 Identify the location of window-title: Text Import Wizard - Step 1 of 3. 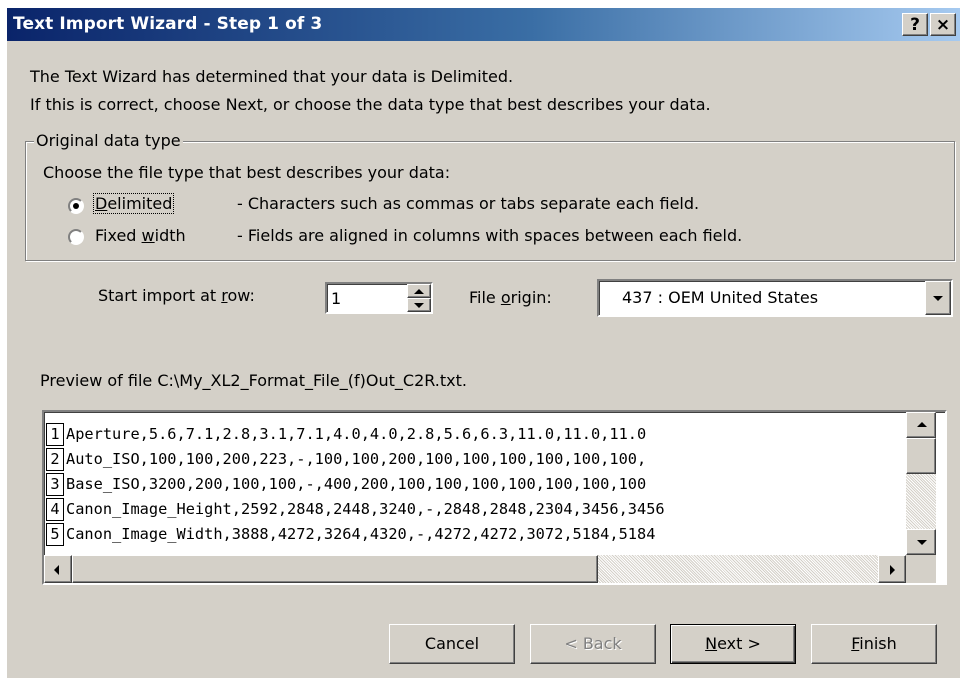
(168, 24).